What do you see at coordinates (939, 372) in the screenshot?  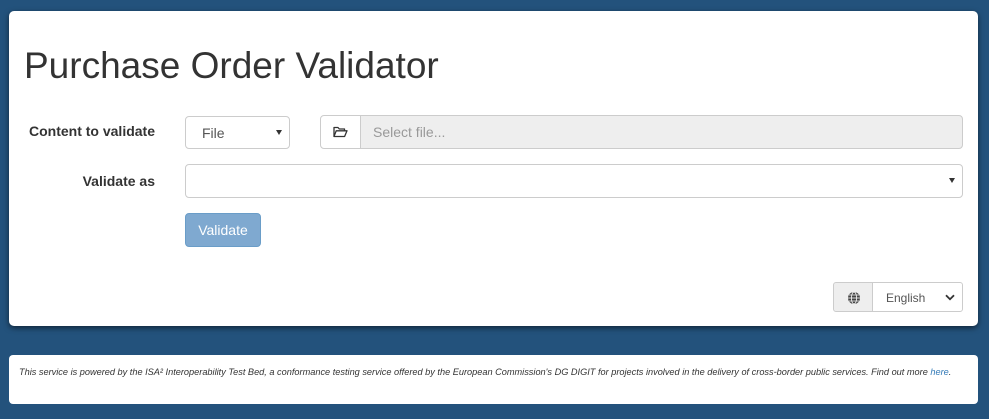 I see `footer-here-link: here` at bounding box center [939, 372].